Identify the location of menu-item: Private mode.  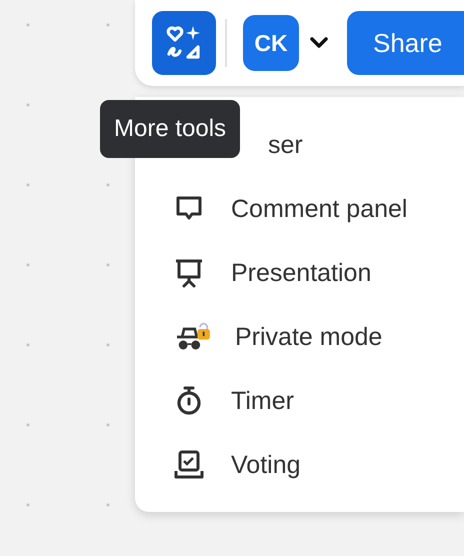
(308, 337).